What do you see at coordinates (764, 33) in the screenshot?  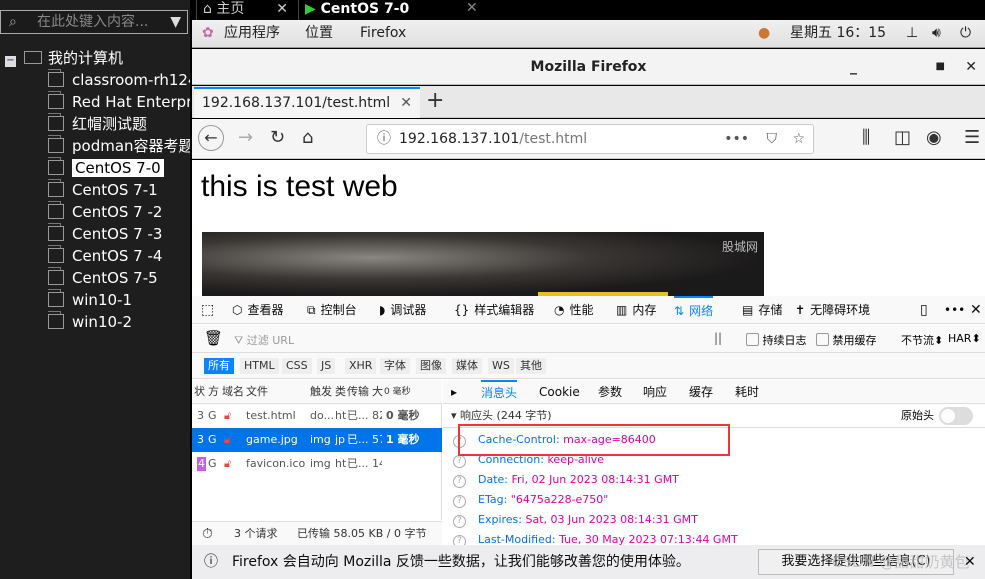 I see `update-icon: ●` at bounding box center [764, 33].